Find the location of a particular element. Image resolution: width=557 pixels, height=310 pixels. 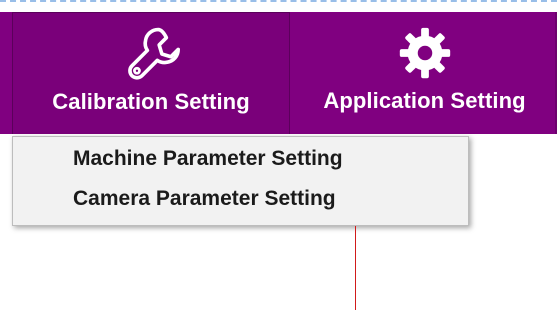

wrench-icon is located at coordinates (151, 54).